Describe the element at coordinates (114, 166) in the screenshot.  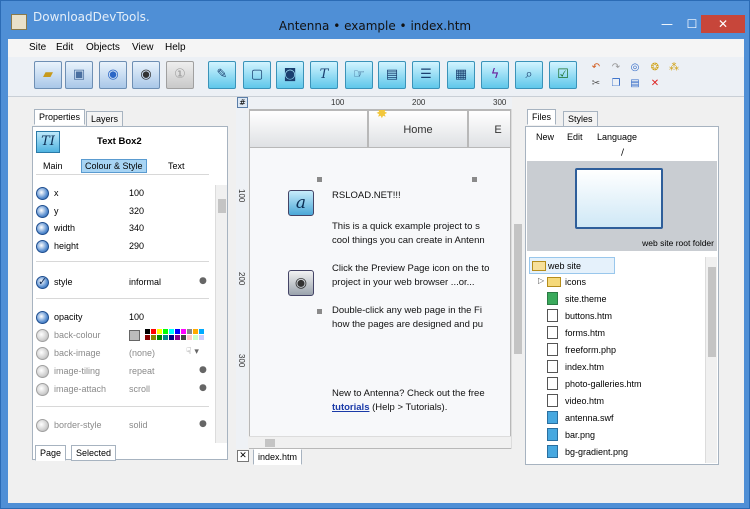
I see `subtab-colour-style: Colour & Style` at that location.